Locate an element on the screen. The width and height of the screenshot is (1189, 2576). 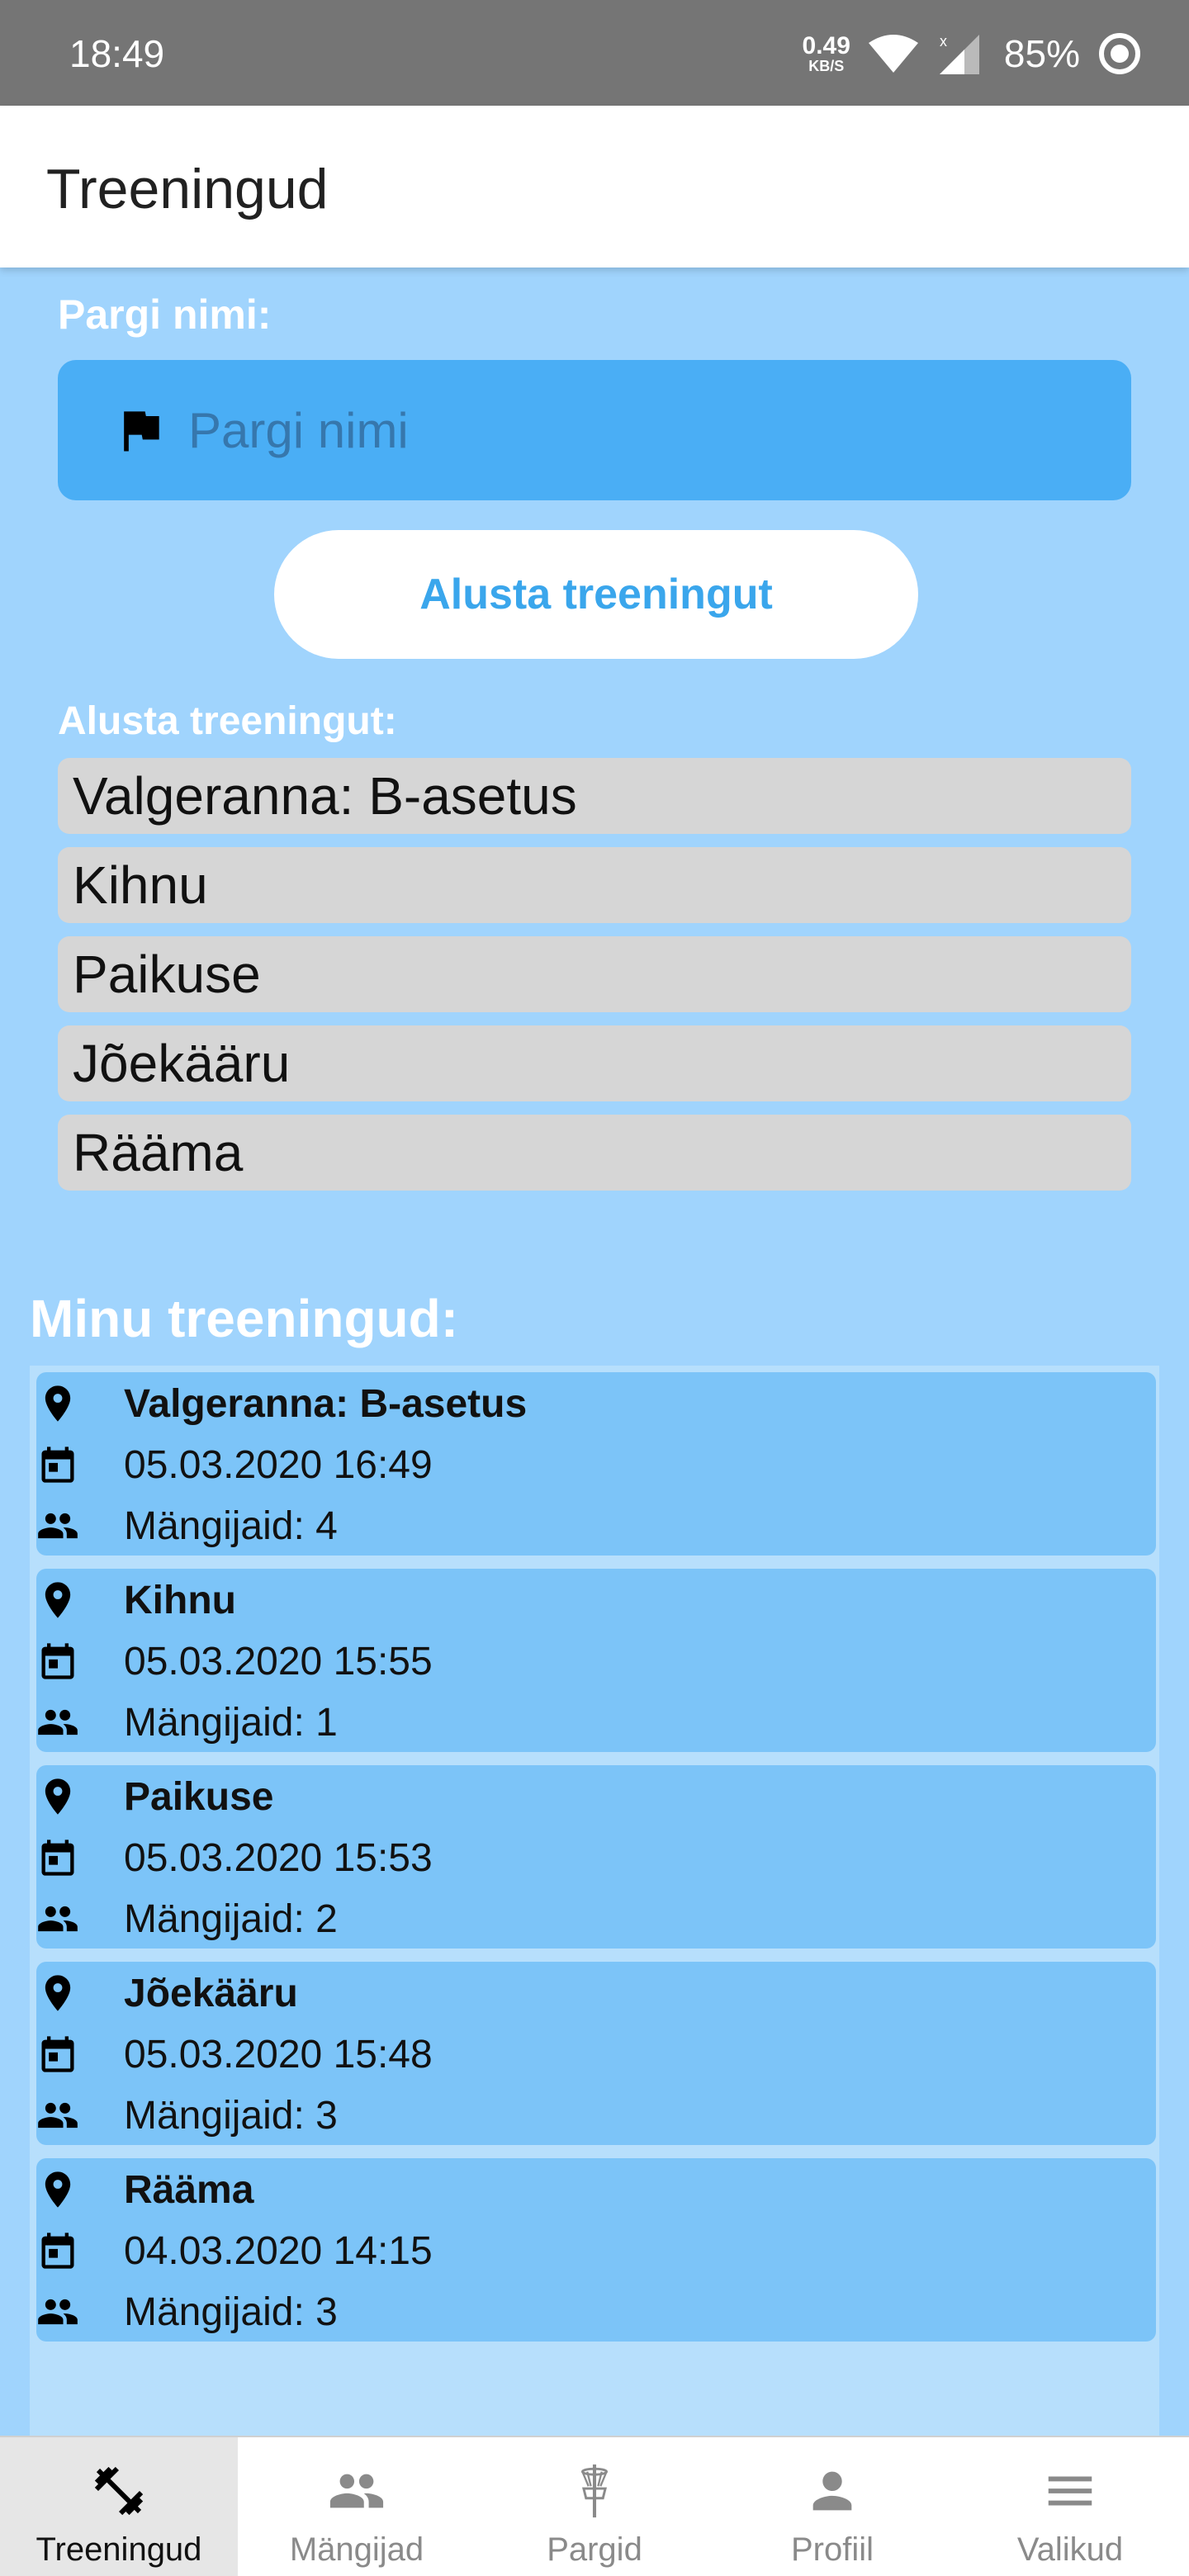
card-date-row: 05.03.2020 15:48 is located at coordinates (234, 2054).